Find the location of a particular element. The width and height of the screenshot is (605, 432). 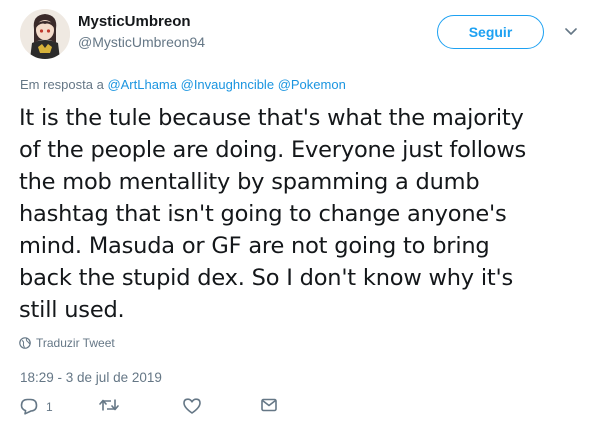

translate-tweet-link: Traduzir Tweet is located at coordinates (67, 343).